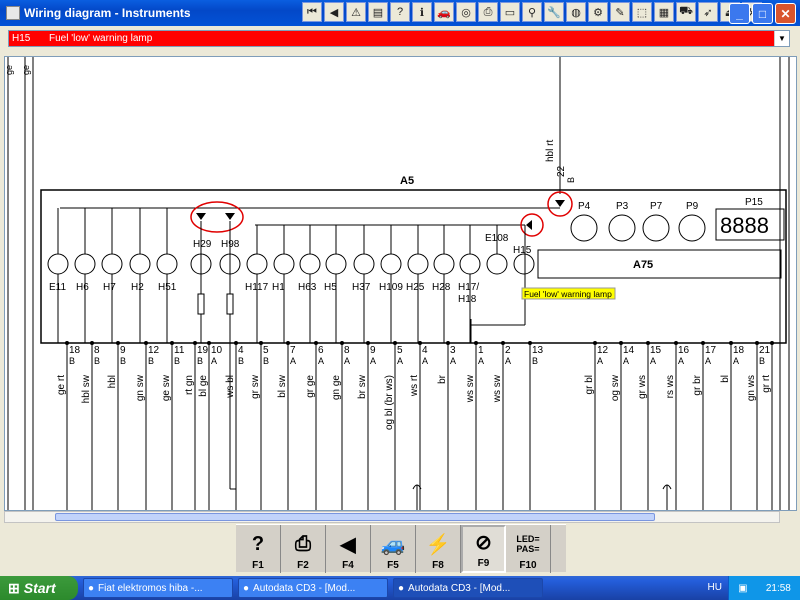 The height and width of the screenshot is (600, 800). Describe the element at coordinates (772, 343) in the screenshot. I see `connector-pin` at that location.